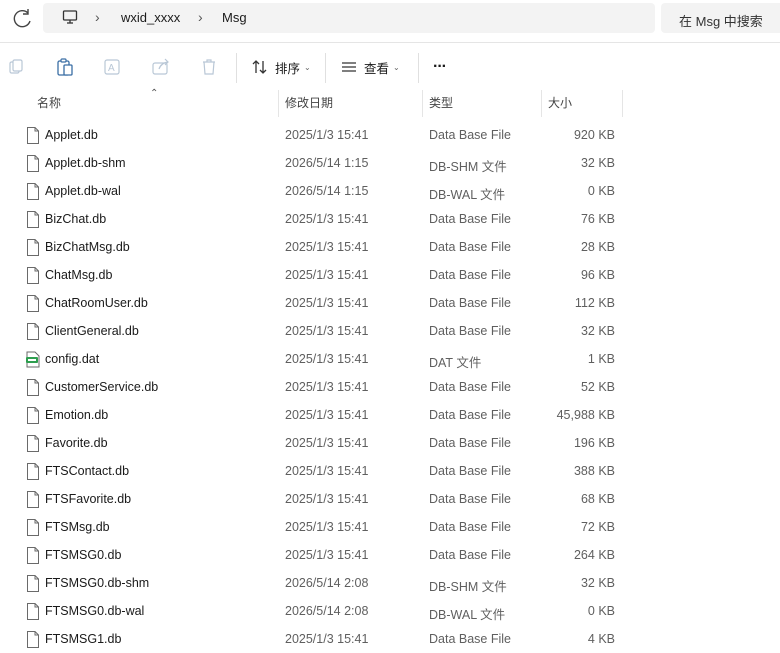  I want to click on command-bar: A 排序 ⌄ 查看 ⌄ ···, so click(390, 66).